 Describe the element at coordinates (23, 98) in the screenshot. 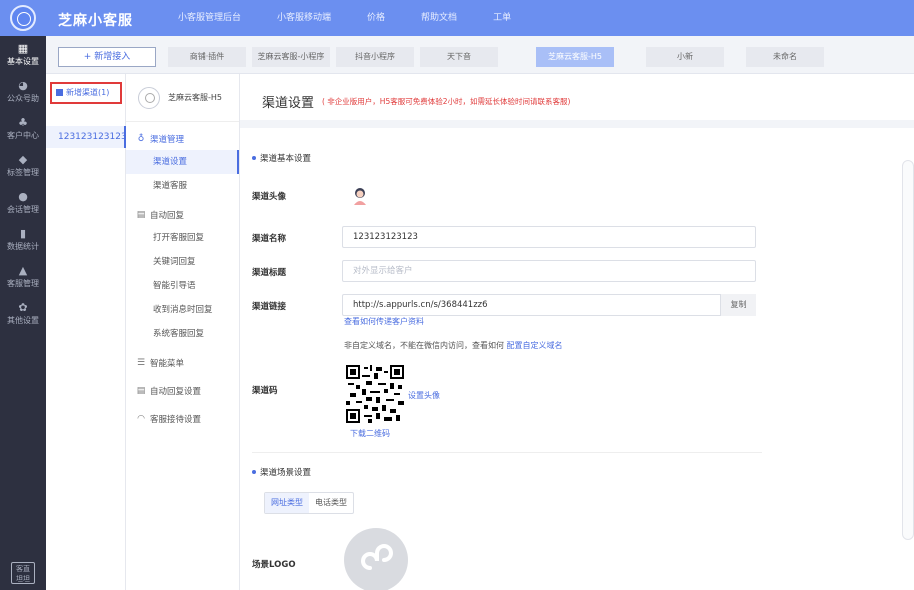

I see `sidebar-item-label: 公众号助` at that location.